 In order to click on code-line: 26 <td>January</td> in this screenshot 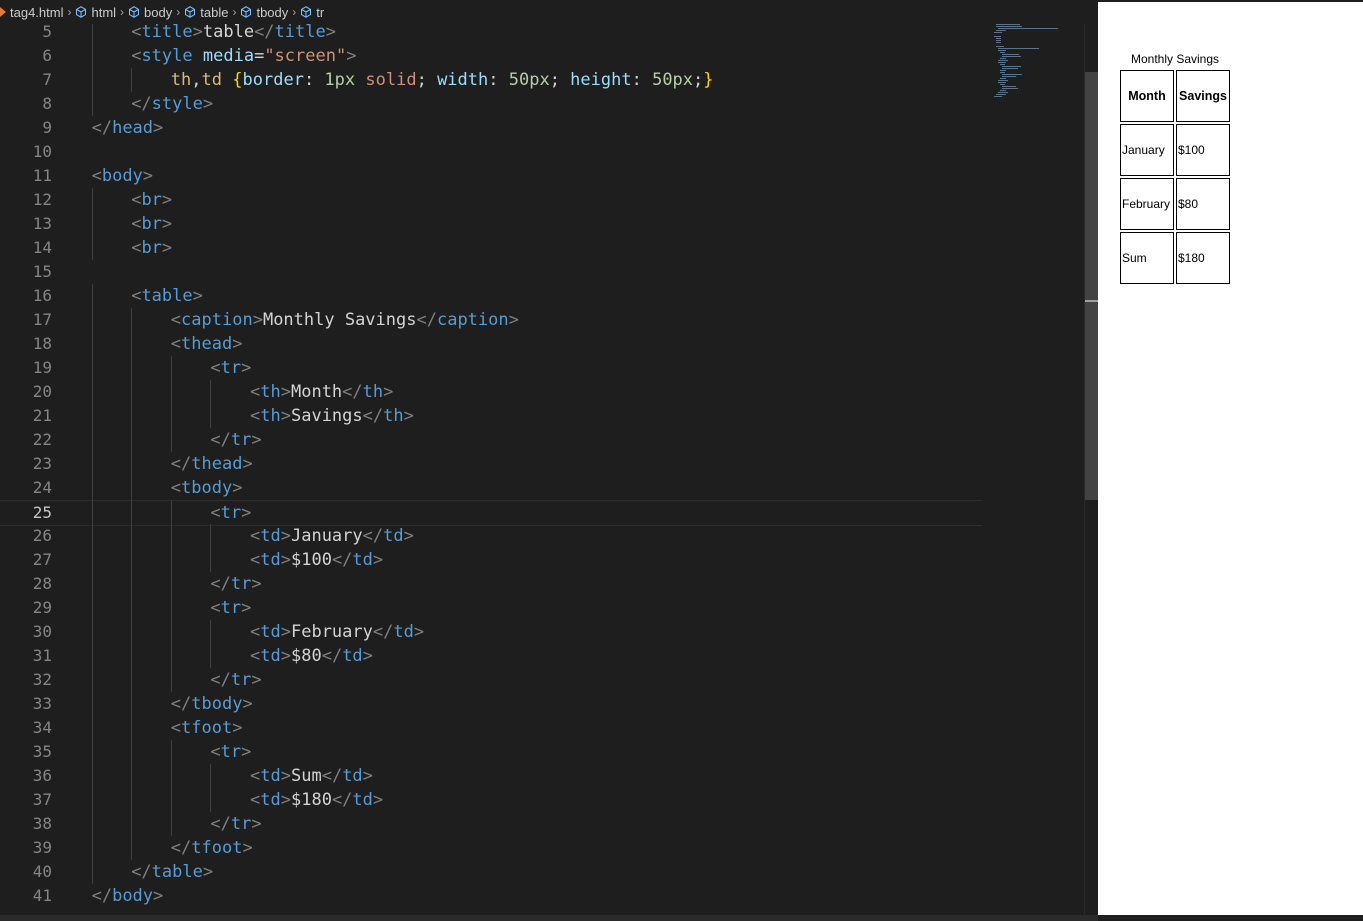, I will do `click(491, 536)`.